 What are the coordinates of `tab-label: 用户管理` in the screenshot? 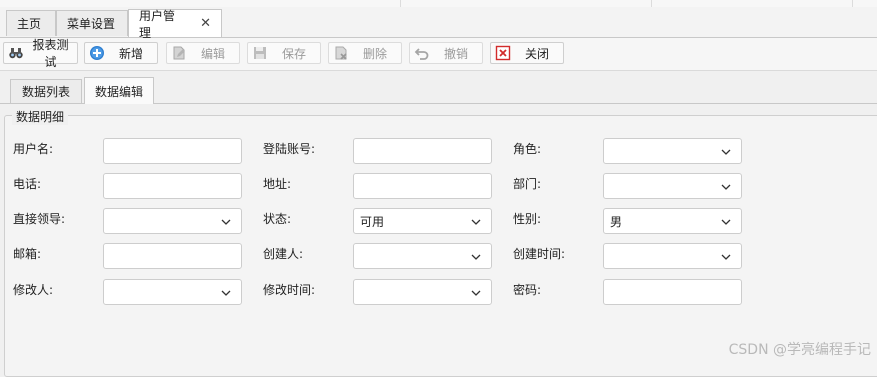 It's located at (157, 24).